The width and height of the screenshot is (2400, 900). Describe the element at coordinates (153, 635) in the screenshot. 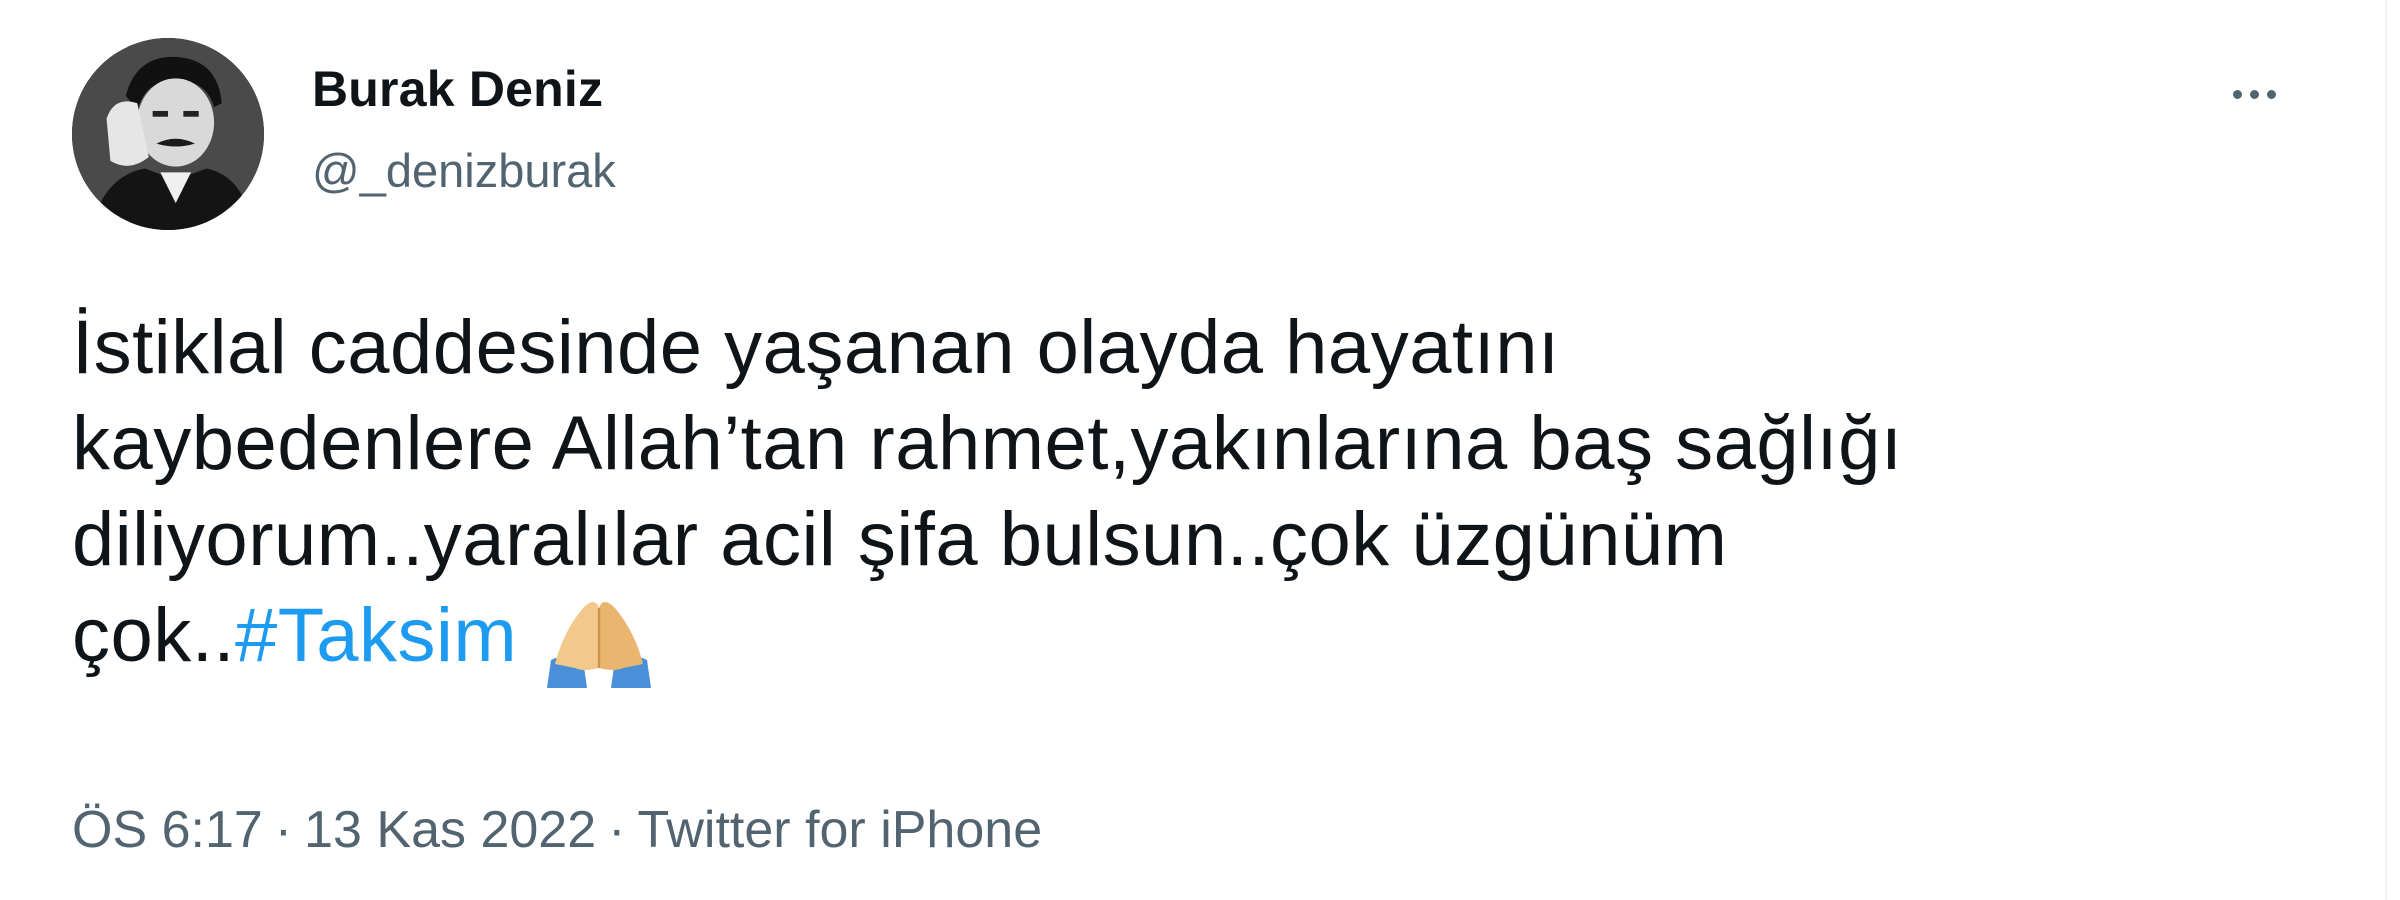

I see `tweet-text-prefix: çok..` at that location.